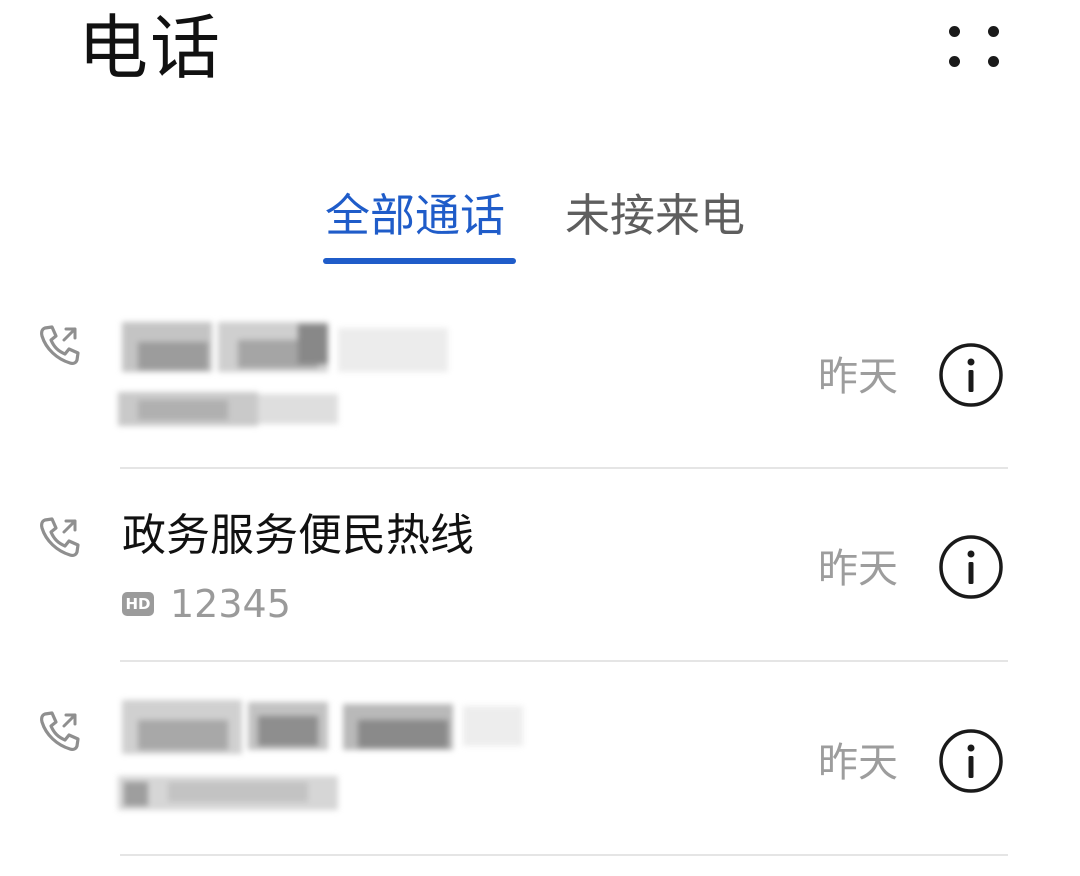 The image size is (1080, 876). I want to click on hd-badge: HD, so click(138, 604).